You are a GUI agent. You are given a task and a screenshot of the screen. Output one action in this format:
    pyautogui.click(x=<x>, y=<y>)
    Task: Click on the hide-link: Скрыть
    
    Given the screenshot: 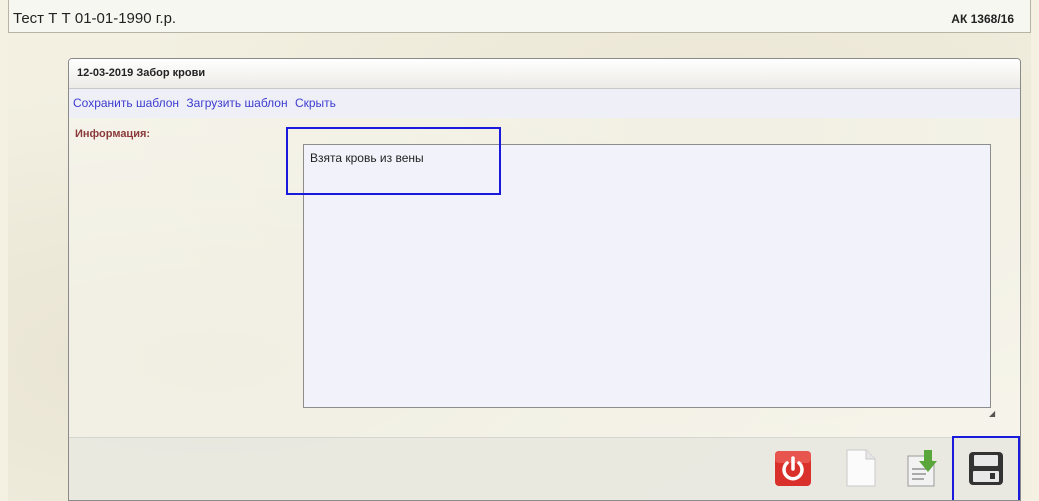 What is the action you would take?
    pyautogui.click(x=315, y=103)
    